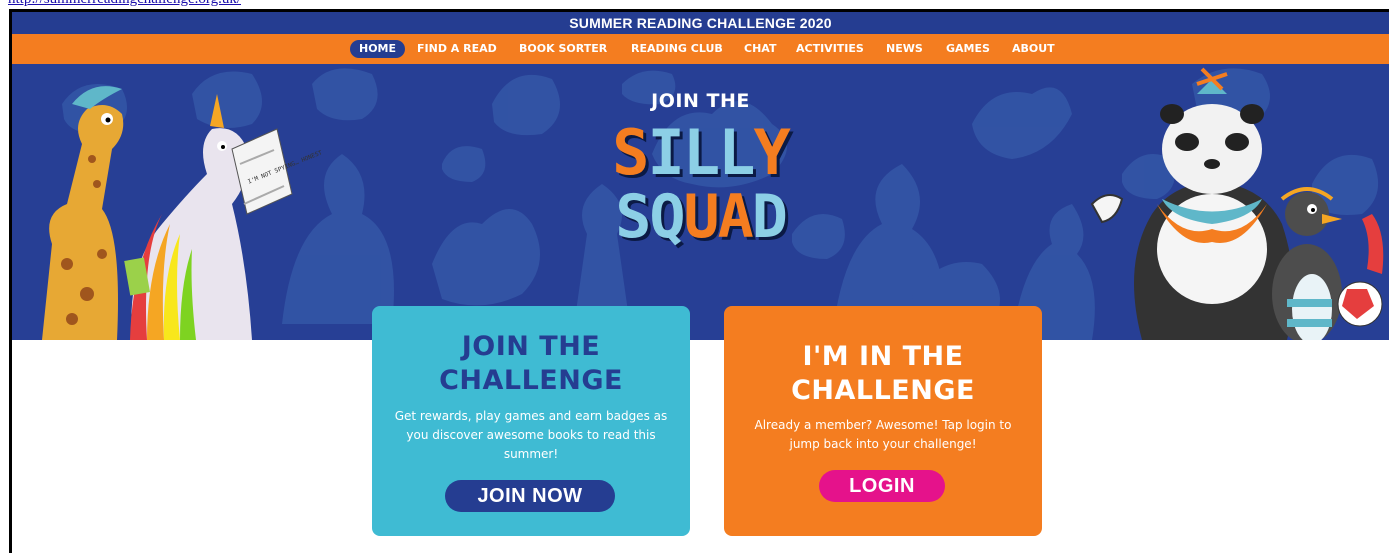 Image resolution: width=1389 pixels, height=553 pixels. Describe the element at coordinates (563, 49) in the screenshot. I see `nav-book-sorter: BOOK SORTER` at that location.